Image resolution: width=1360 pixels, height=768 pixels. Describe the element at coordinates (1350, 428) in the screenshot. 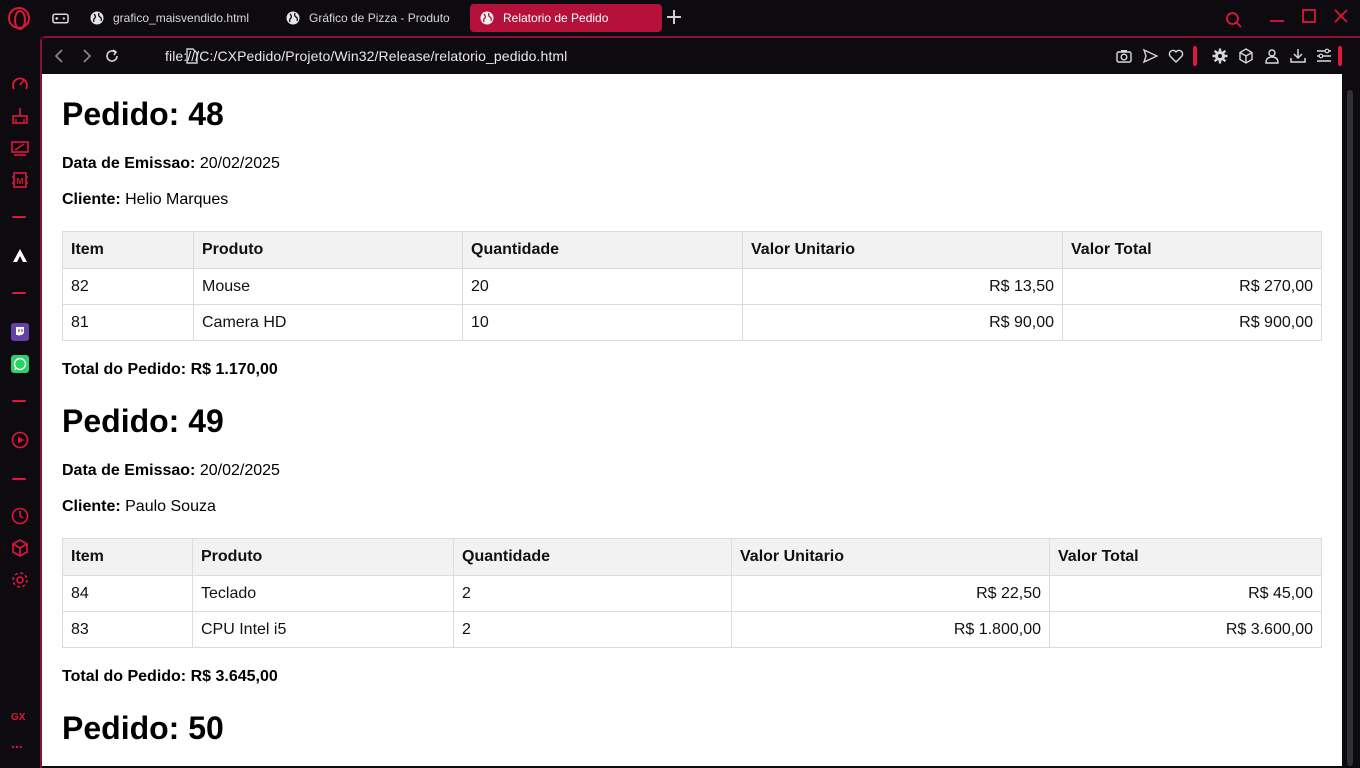

I see `scrollbar-thumb` at that location.